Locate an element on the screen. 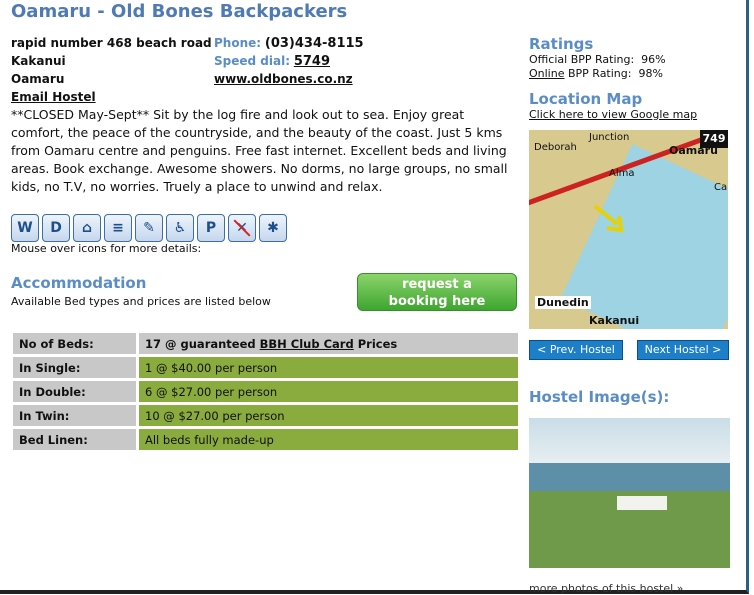  row-value: 17 @ guaranteed BBH Club Card Prices is located at coordinates (328, 343).